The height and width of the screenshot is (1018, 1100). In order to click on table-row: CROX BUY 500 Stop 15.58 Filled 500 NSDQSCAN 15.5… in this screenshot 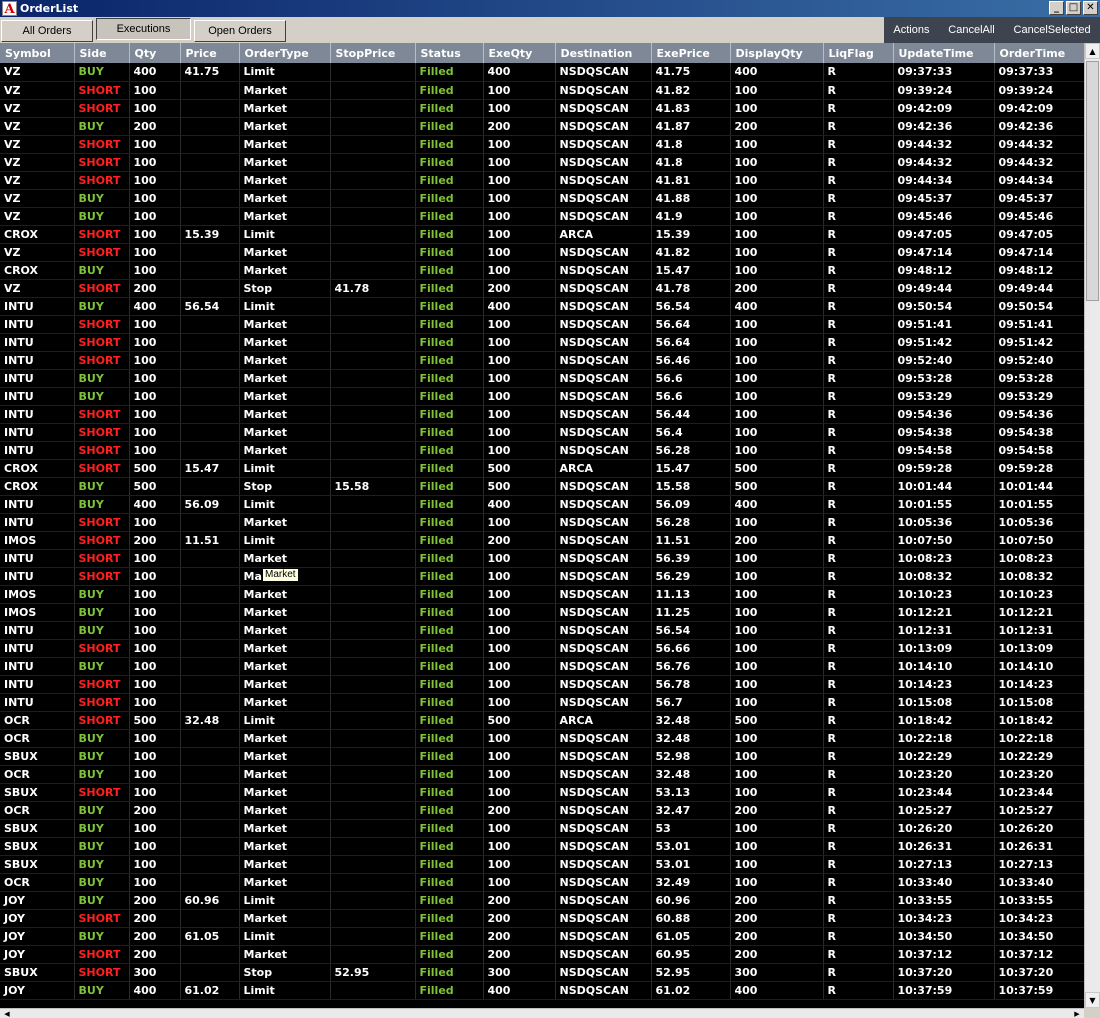, I will do `click(542, 486)`.